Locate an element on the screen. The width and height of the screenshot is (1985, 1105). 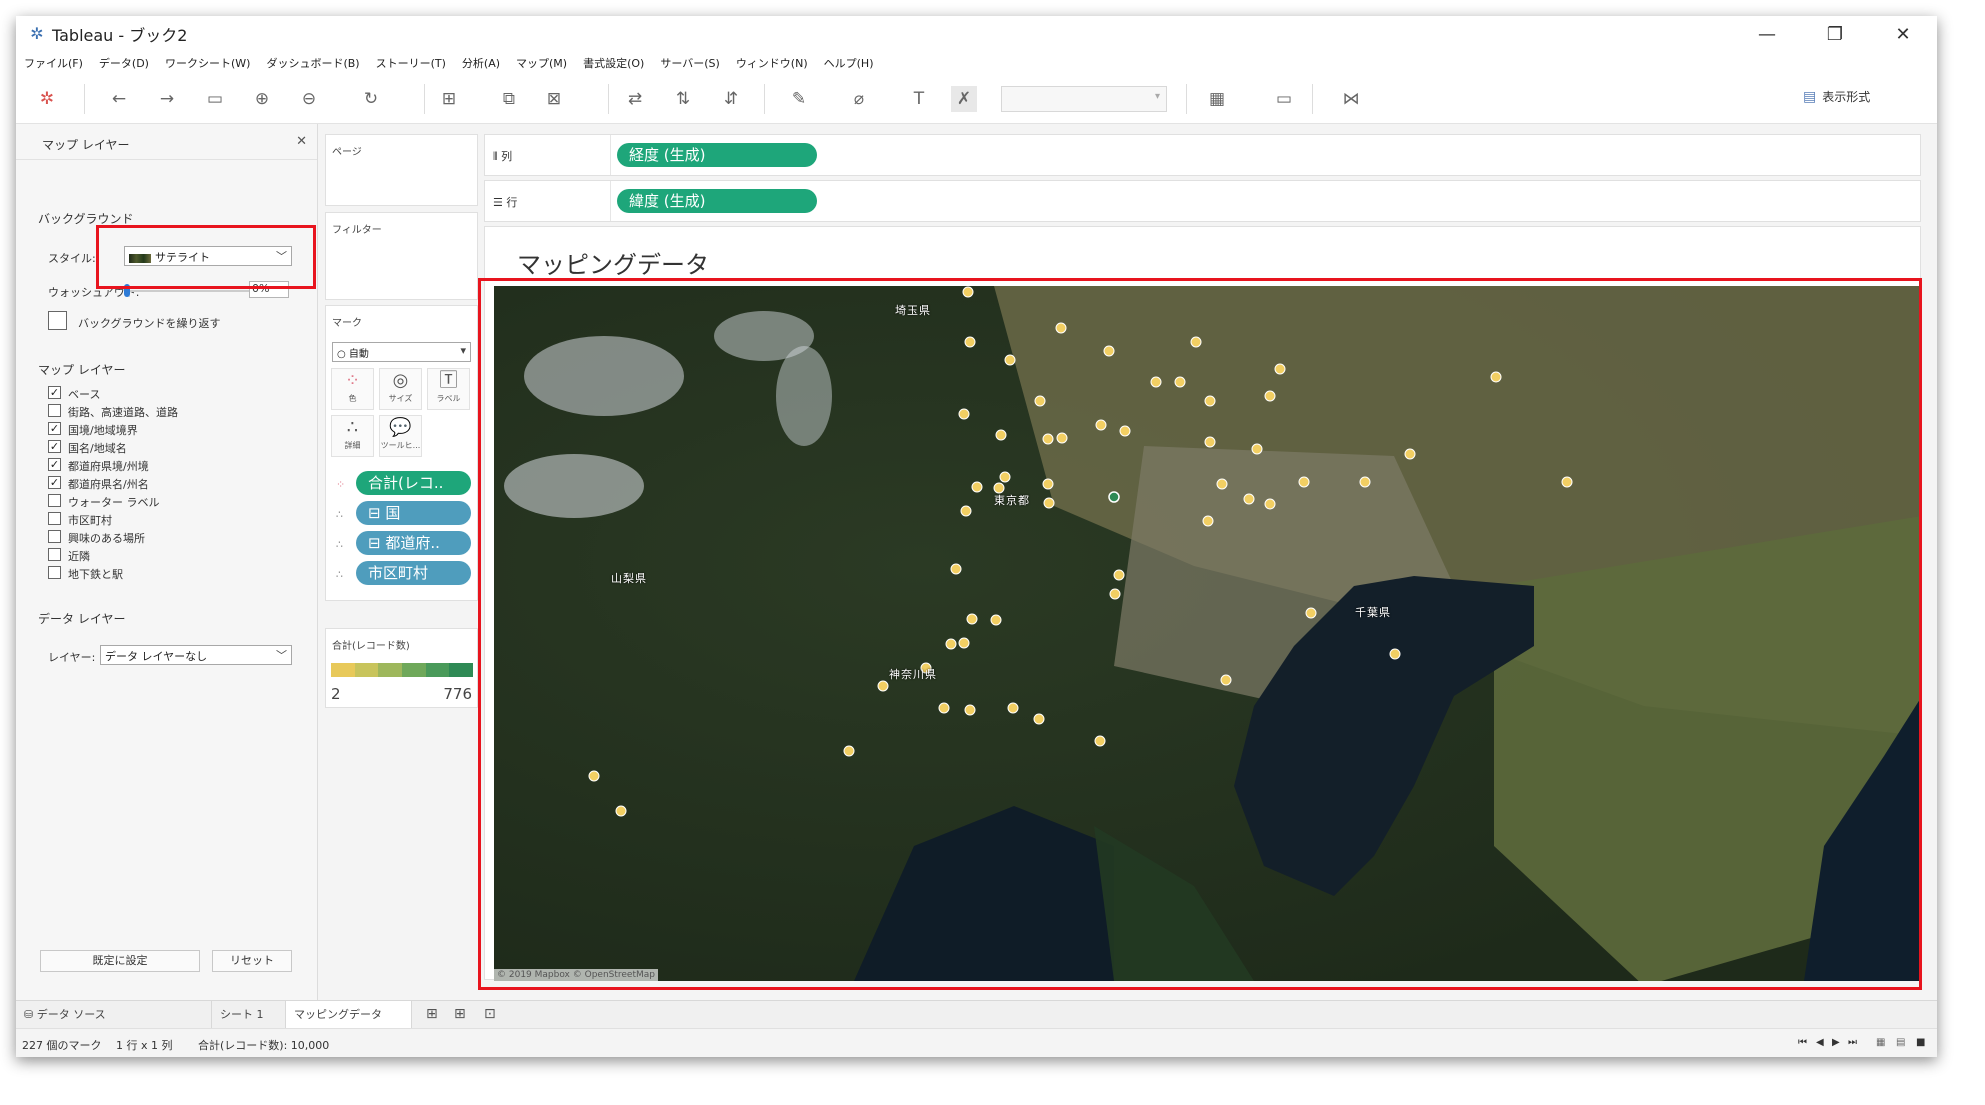
layer-poi-checkbox is located at coordinates (54, 536).